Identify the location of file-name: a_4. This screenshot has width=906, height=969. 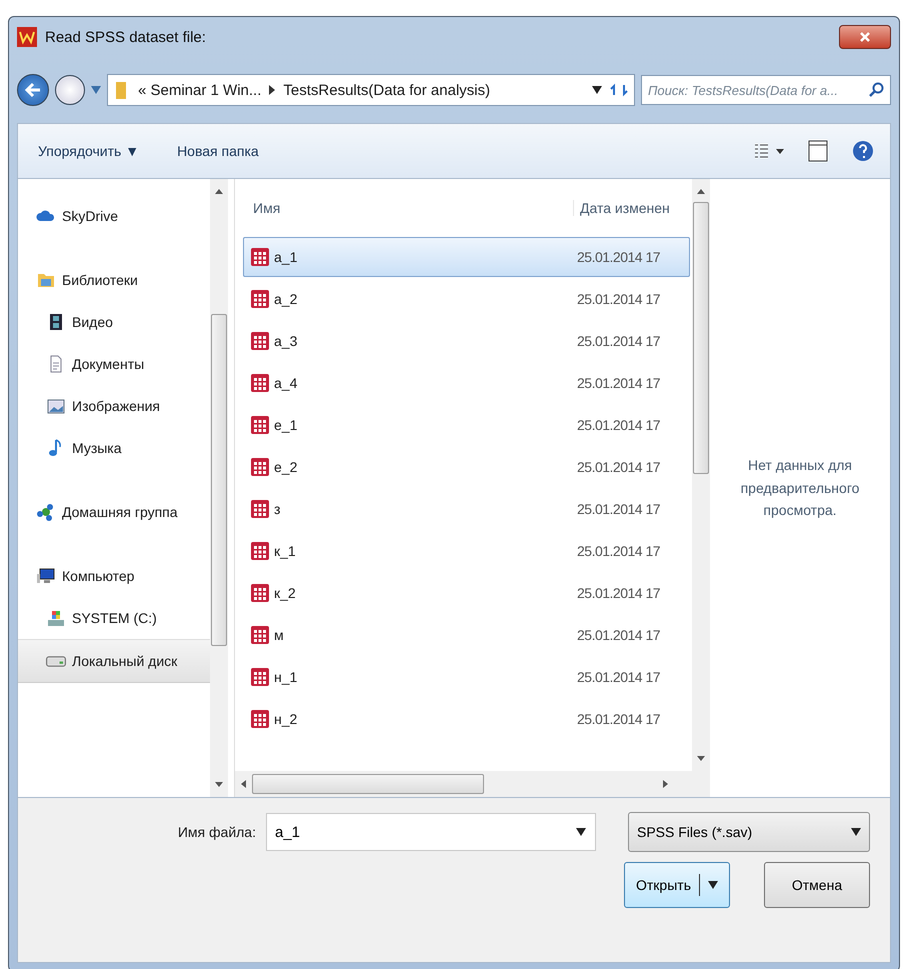
(286, 383).